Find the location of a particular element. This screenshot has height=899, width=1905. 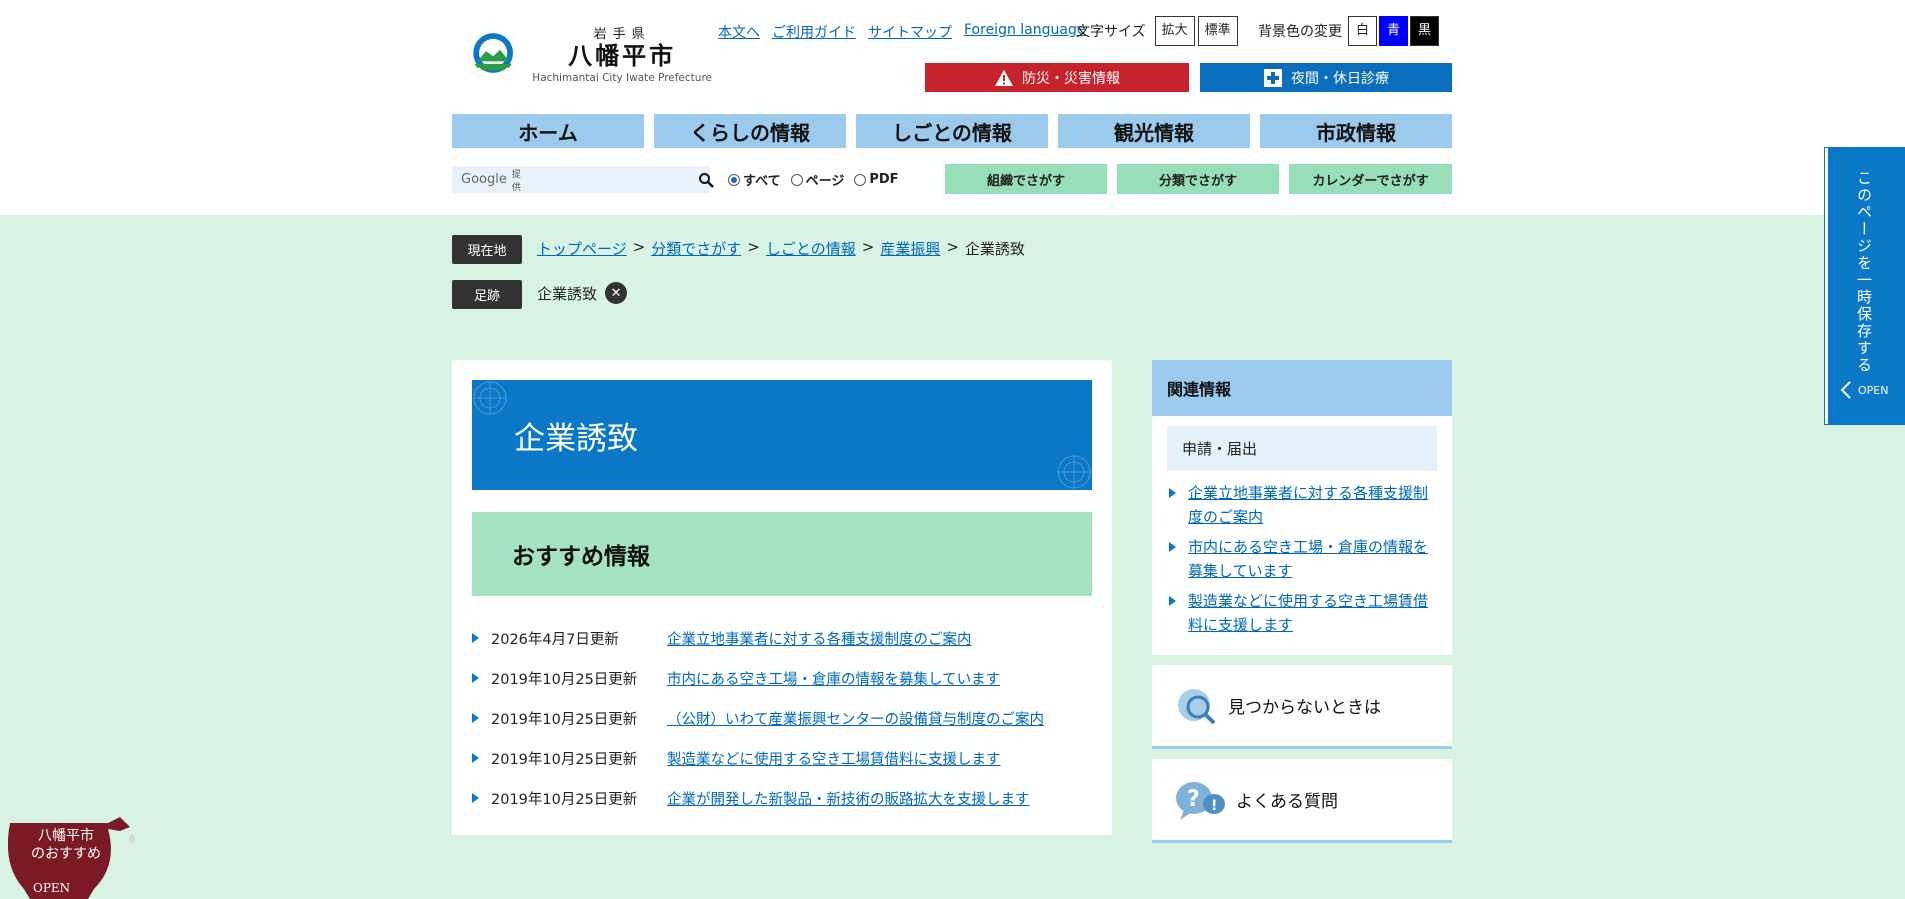

usage-guide-link: ご利用ガイド is located at coordinates (814, 32).